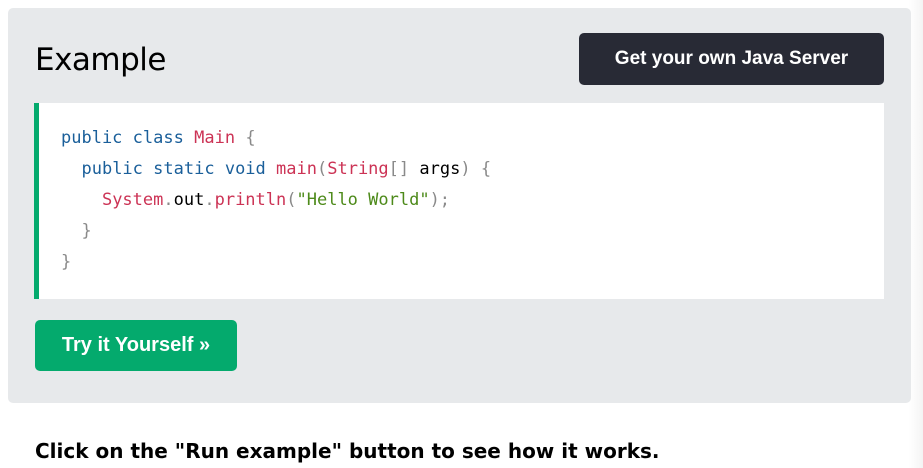 This screenshot has width=923, height=468. I want to click on code-string-literal: "Hello World", so click(363, 200).